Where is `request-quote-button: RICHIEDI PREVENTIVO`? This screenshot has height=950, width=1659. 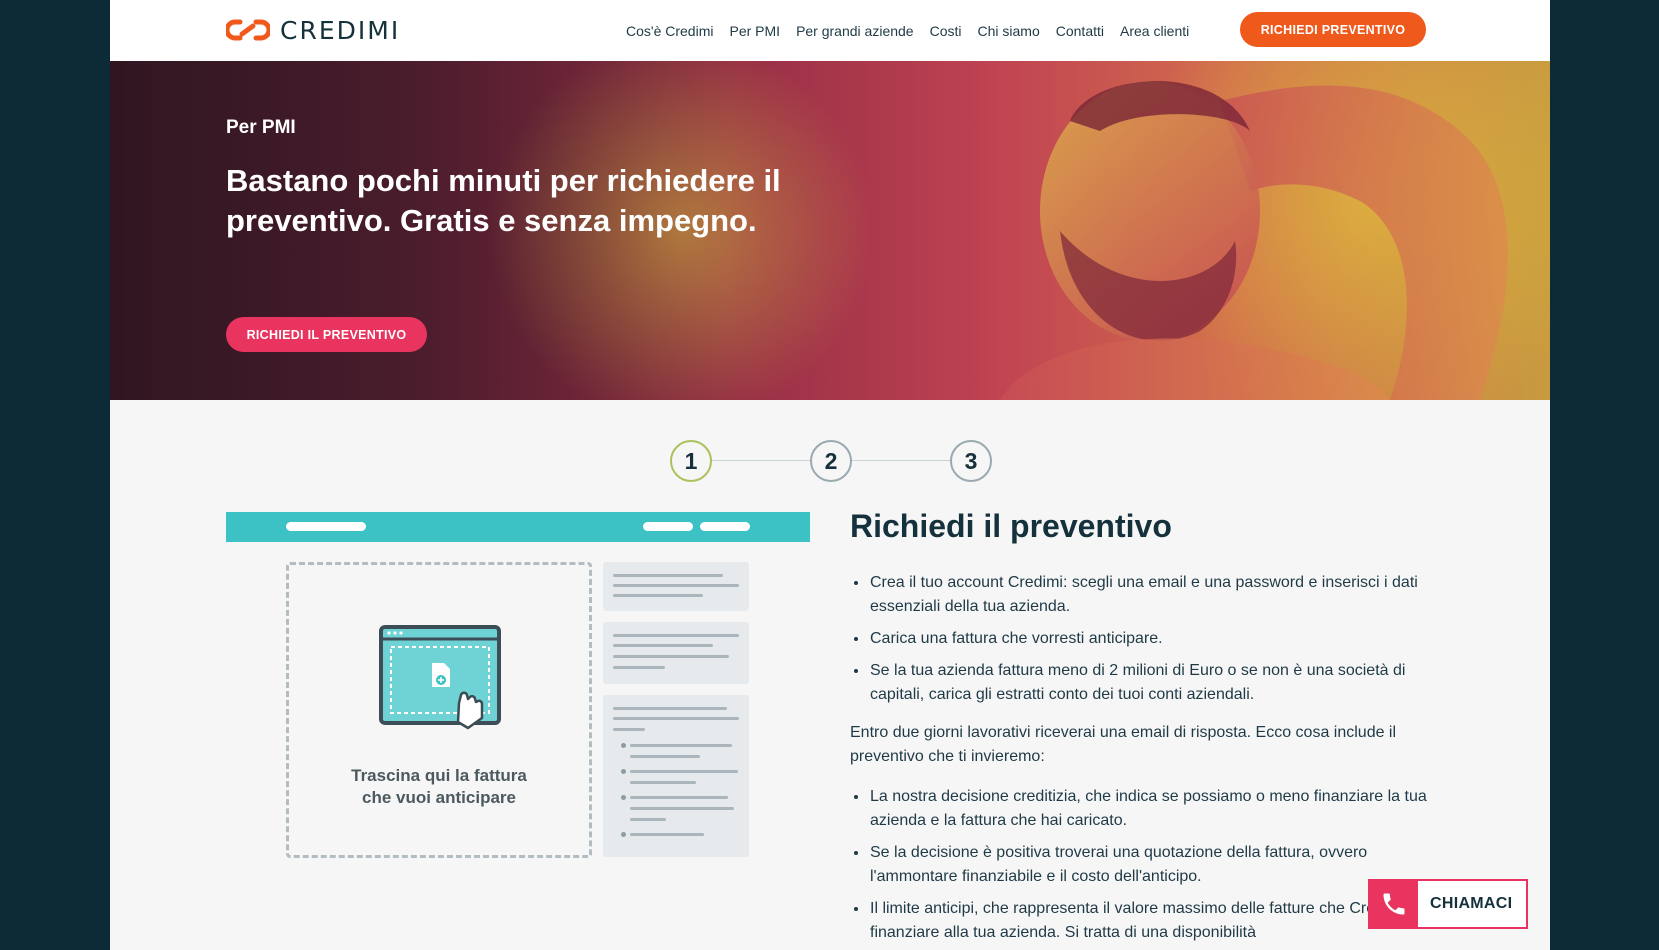 request-quote-button: RICHIEDI PREVENTIVO is located at coordinates (1333, 29).